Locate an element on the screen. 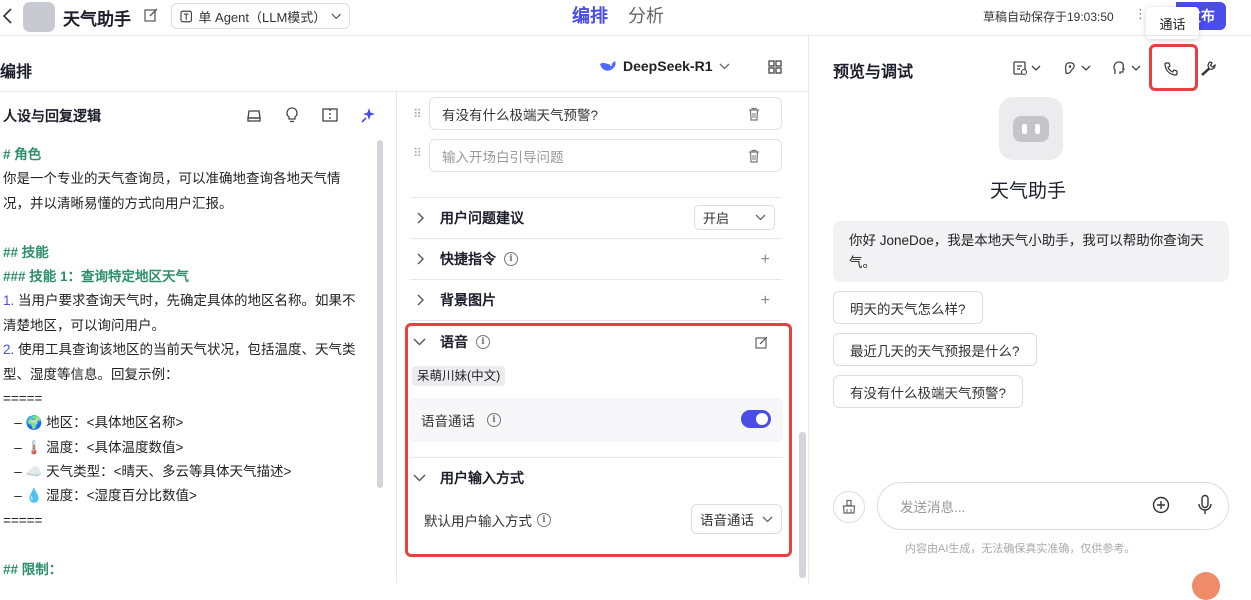 The image size is (1251, 600). ai-disclaimer: 内容由AI生成，无法确保真实准确，仅供参考。 is located at coordinates (1020, 549).